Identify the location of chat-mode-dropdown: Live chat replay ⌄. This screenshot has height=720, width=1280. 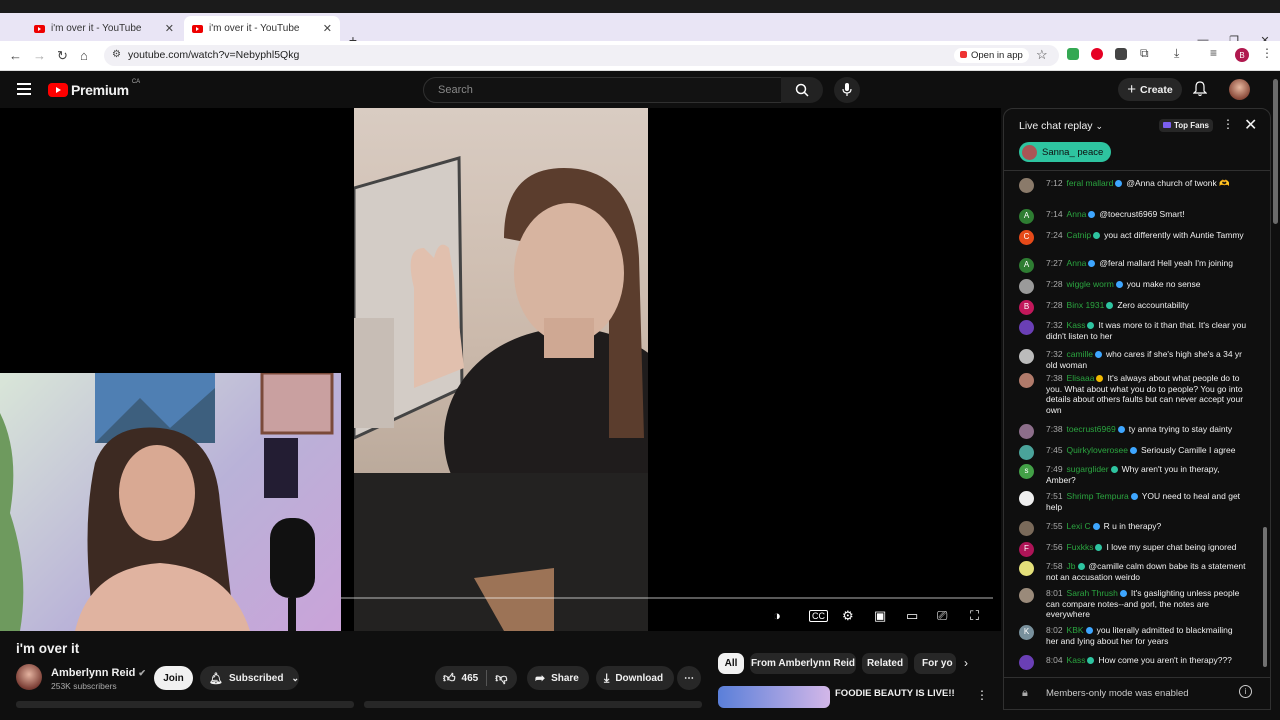
(1061, 126).